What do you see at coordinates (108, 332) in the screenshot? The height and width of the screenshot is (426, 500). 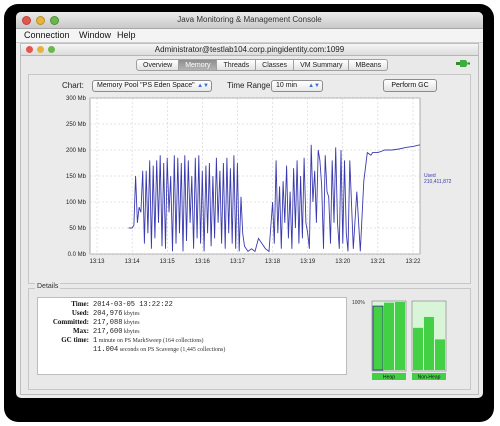 I see `details-value-number: 217,600` at bounding box center [108, 332].